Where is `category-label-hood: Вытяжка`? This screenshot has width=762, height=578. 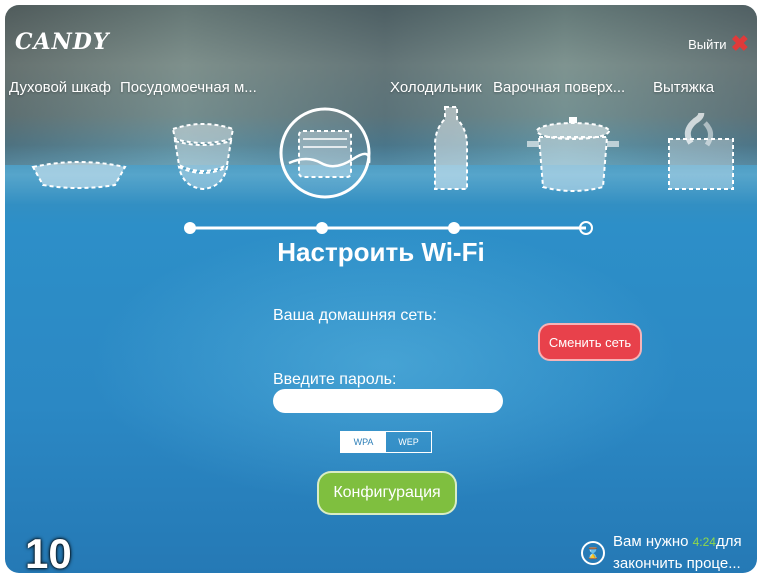
category-label-hood: Вытяжка is located at coordinates (683, 87).